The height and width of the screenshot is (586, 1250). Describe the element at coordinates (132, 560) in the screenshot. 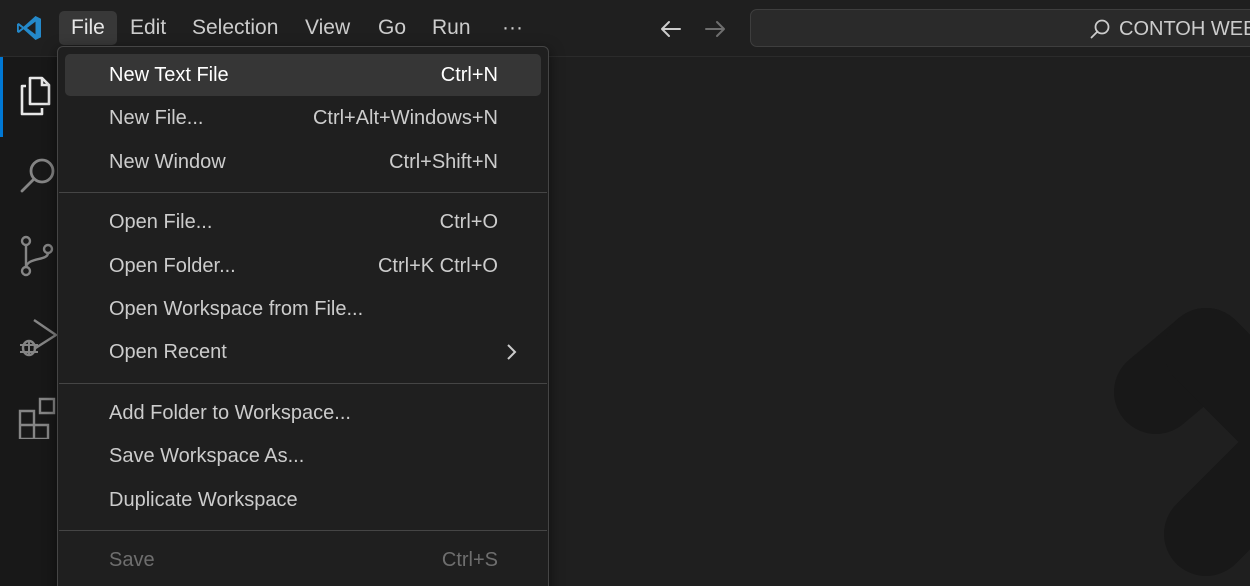

I see `menu-item-label: Save` at that location.